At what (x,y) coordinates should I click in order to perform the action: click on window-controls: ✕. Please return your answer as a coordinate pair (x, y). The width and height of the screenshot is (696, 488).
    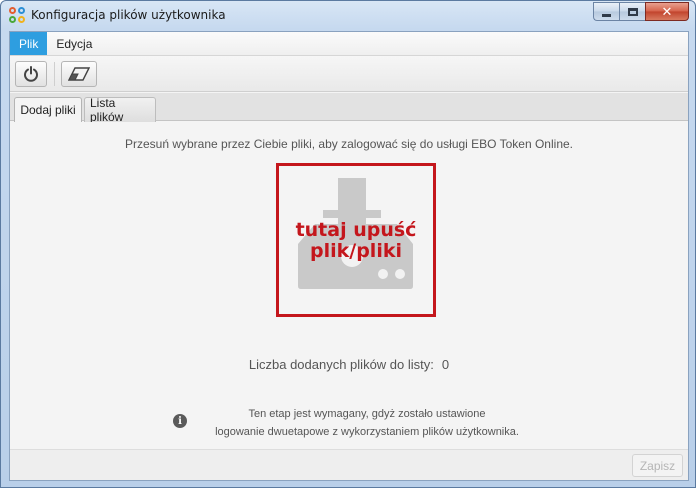
    Looking at the image, I should click on (641, 11).